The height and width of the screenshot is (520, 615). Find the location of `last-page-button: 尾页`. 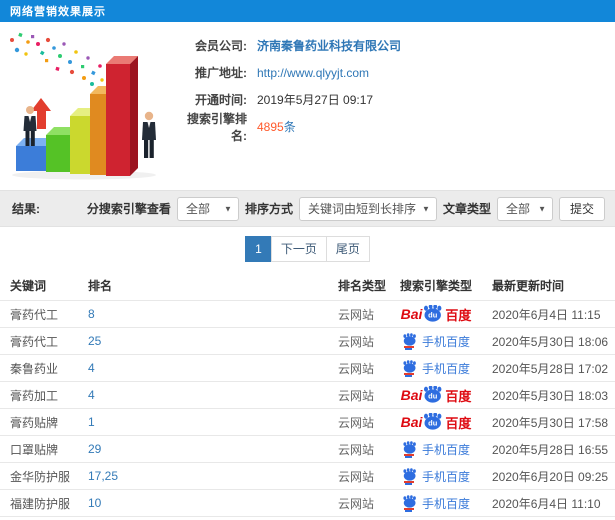

last-page-button: 尾页 is located at coordinates (347, 248).